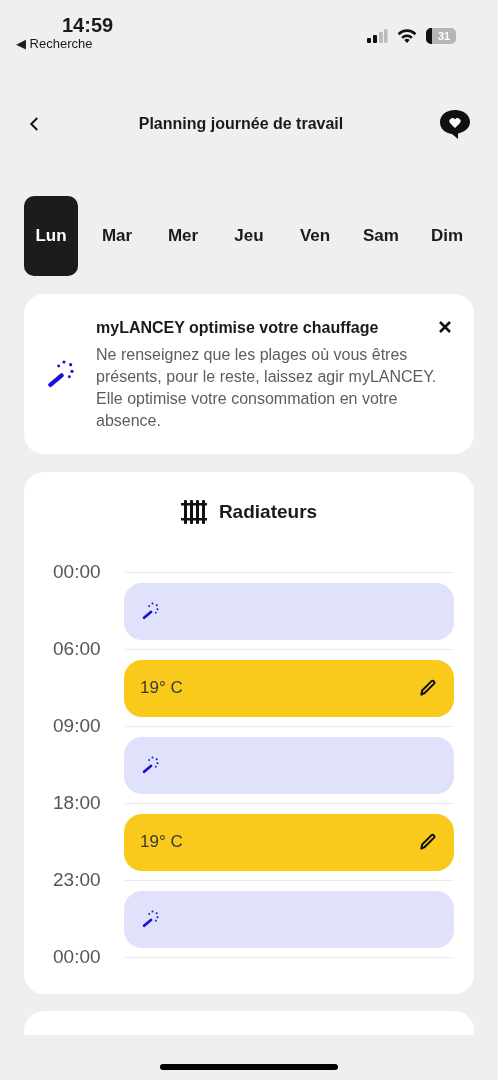 The width and height of the screenshot is (498, 1080). Describe the element at coordinates (77, 803) in the screenshot. I see `time-label: 18:00` at that location.